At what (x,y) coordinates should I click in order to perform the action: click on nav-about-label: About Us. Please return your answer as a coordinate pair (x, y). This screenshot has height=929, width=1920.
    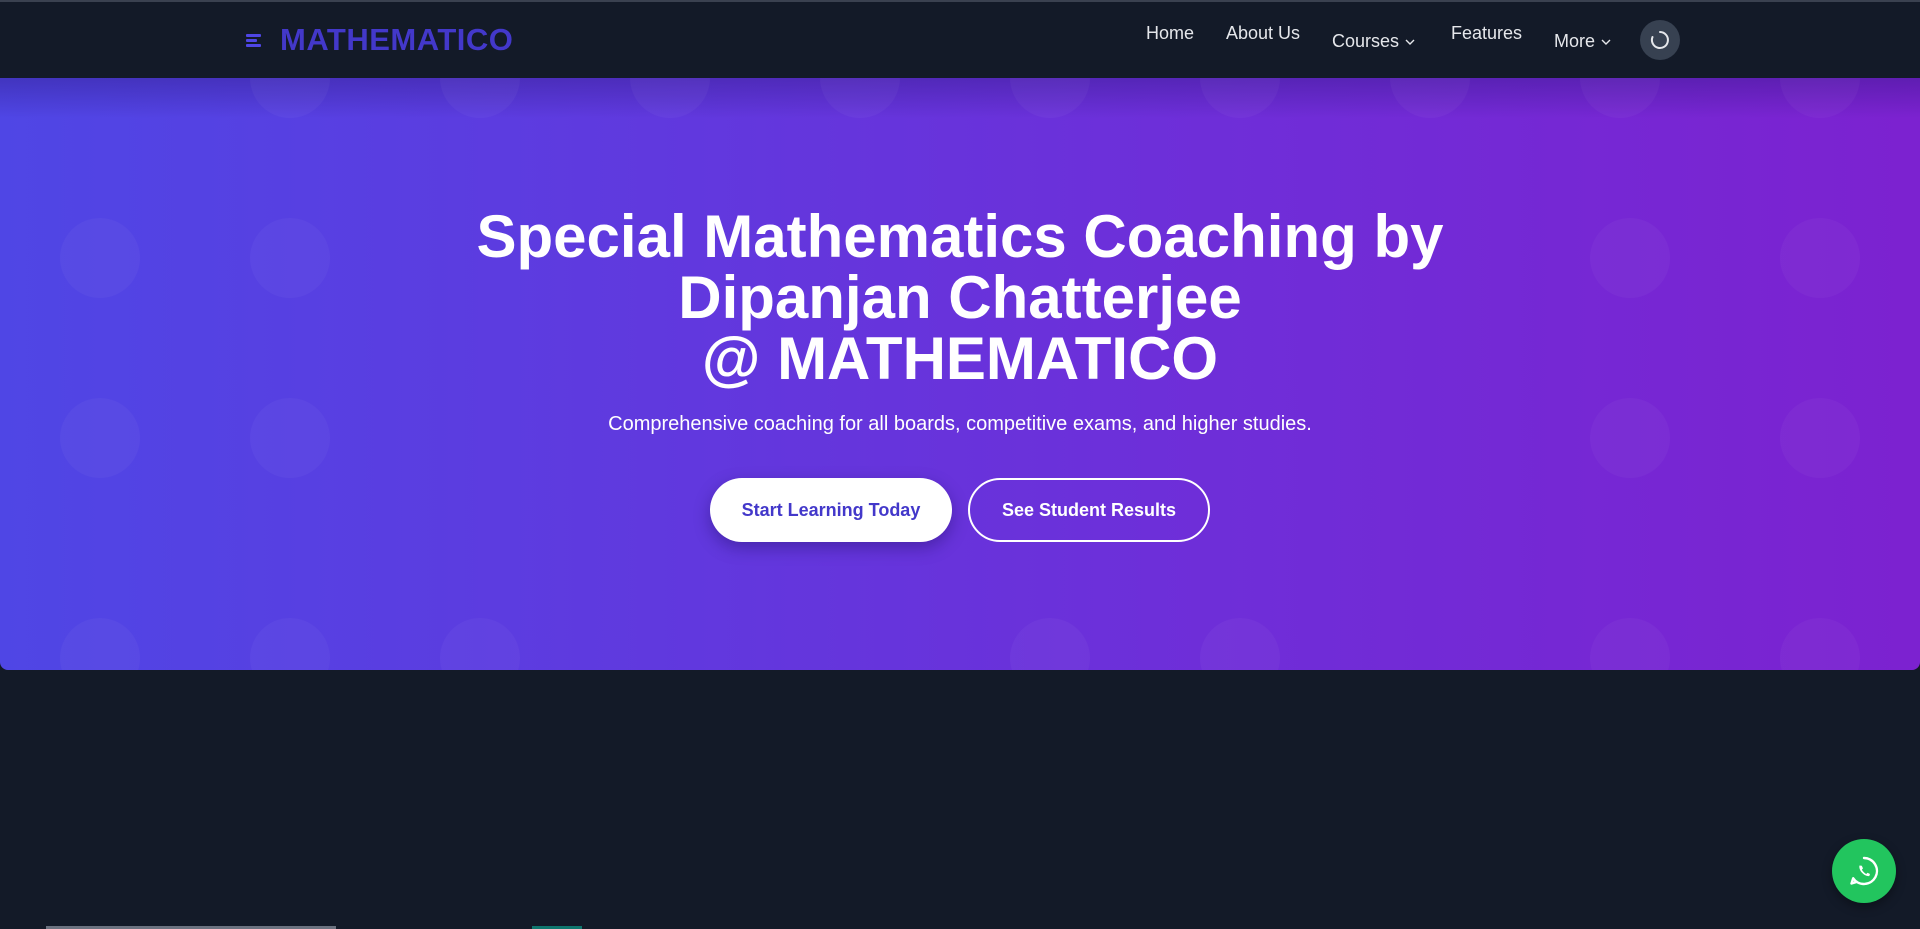
    Looking at the image, I should click on (1263, 33).